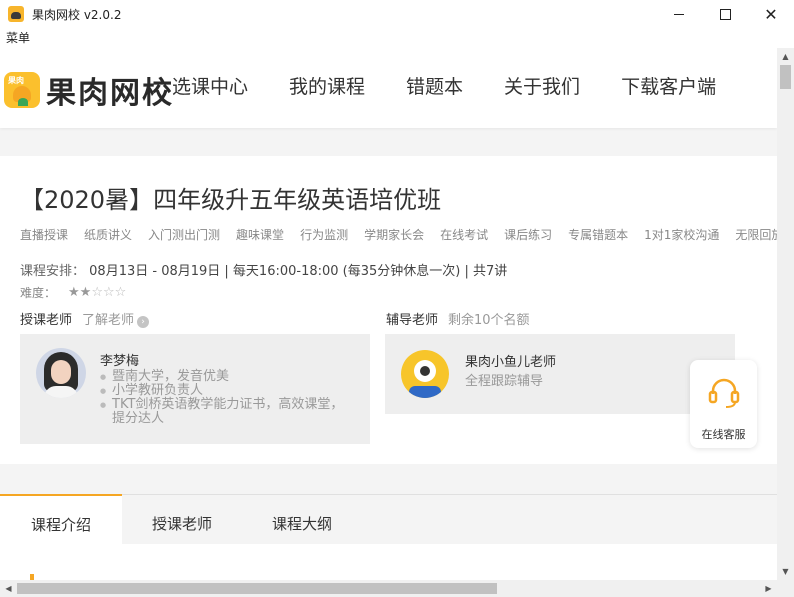 Image resolution: width=794 pixels, height=597 pixels. Describe the element at coordinates (77, 14) in the screenshot. I see `window-title: 果肉网校 v2.0.2` at that location.